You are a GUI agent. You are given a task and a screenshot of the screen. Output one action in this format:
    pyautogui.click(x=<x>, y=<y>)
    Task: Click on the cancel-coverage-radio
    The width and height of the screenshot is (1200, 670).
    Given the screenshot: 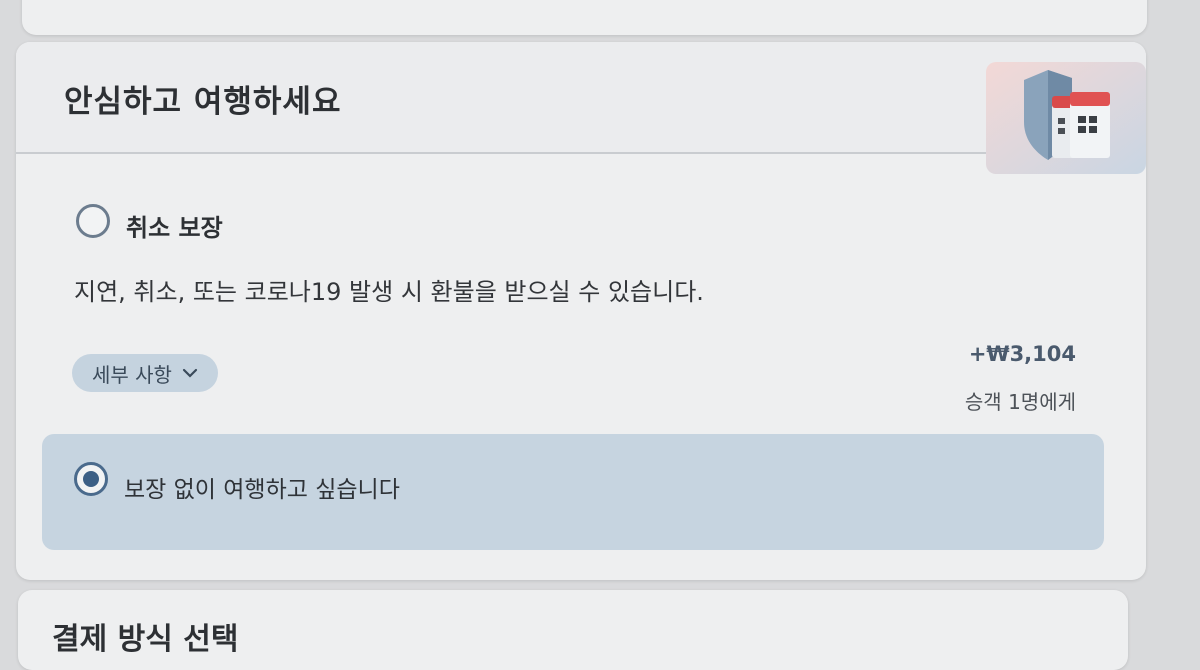 What is the action you would take?
    pyautogui.click(x=93, y=221)
    